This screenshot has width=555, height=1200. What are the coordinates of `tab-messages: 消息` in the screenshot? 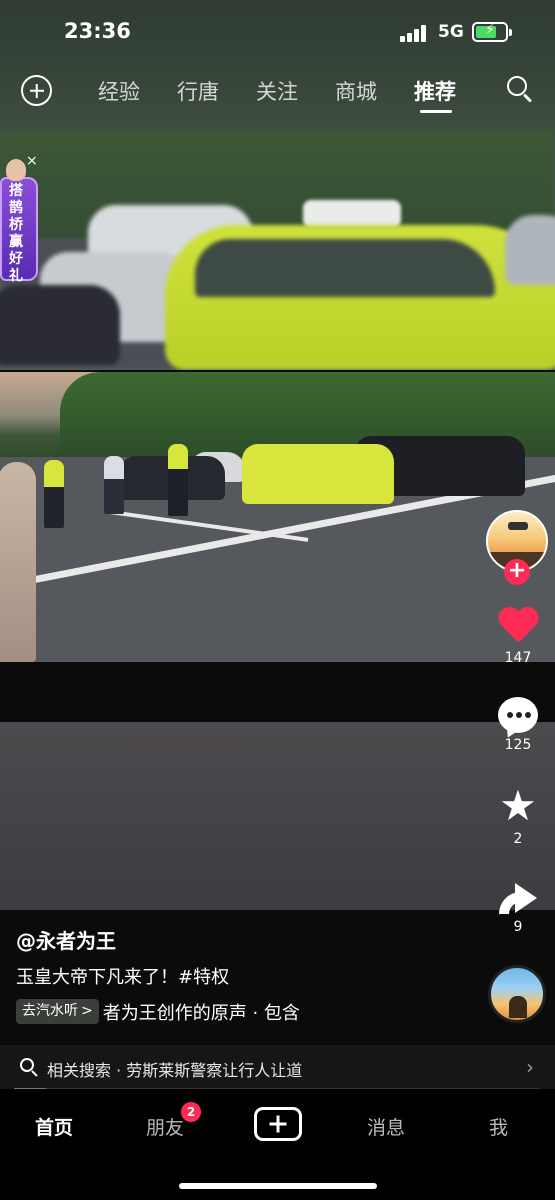 It's located at (386, 1126).